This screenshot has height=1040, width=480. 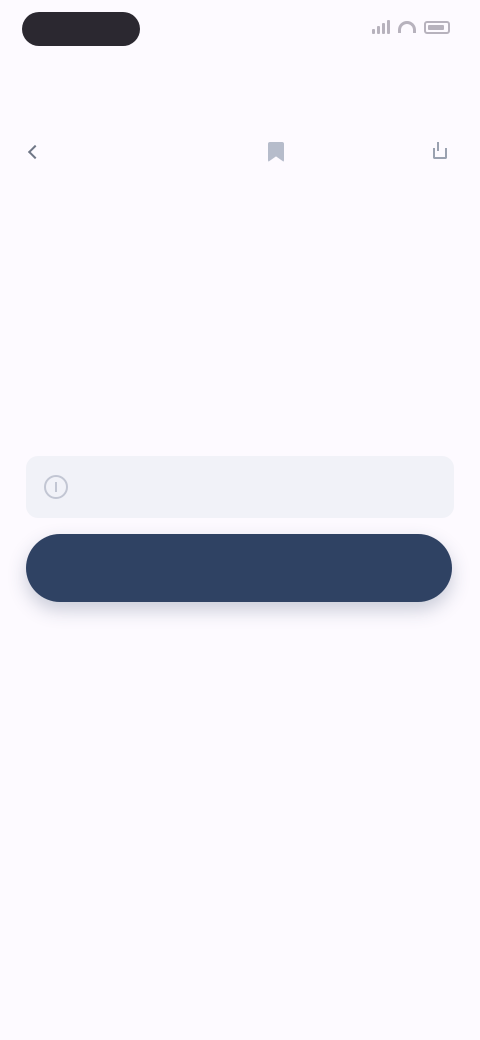 I want to click on signal-icon, so click(x=381, y=27).